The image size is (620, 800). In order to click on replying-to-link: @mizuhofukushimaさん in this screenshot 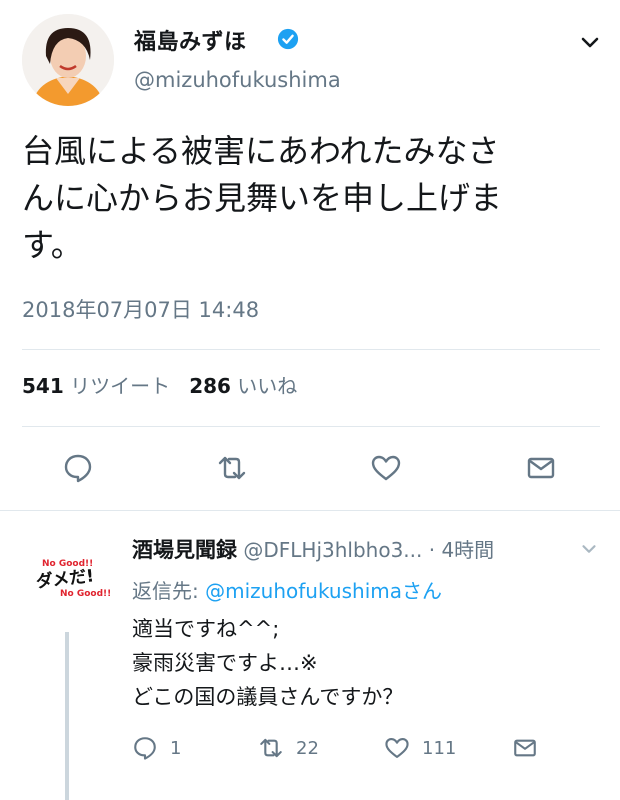, I will do `click(323, 591)`.